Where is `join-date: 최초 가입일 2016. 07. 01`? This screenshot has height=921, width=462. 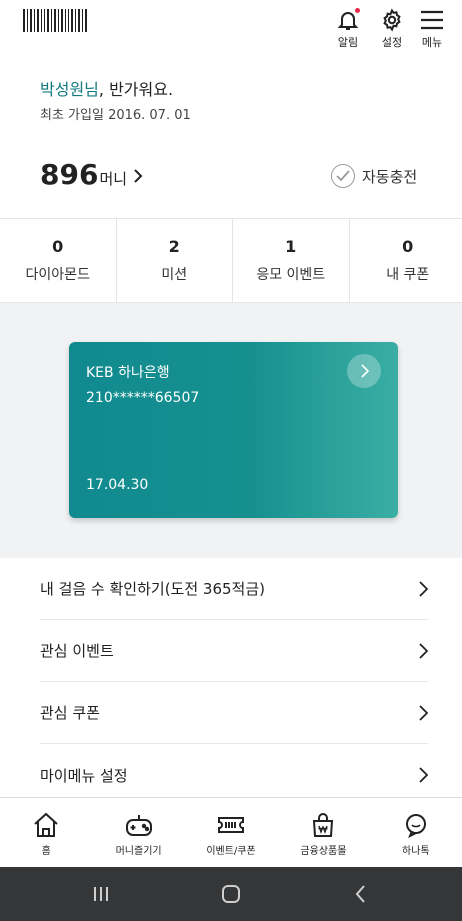 join-date: 최초 가입일 2016. 07. 01 is located at coordinates (115, 115).